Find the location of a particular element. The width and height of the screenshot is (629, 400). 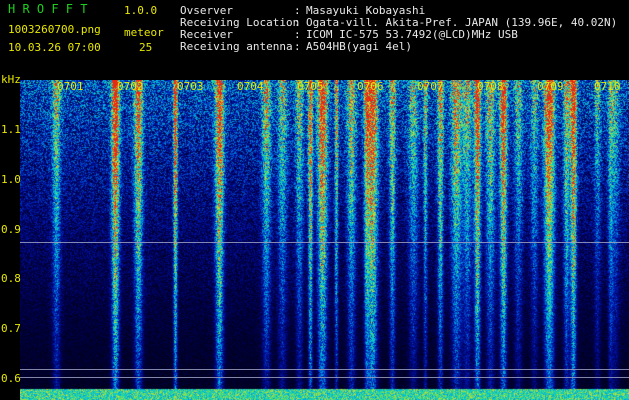

filename-label: 1003260700.png is located at coordinates (54, 29).